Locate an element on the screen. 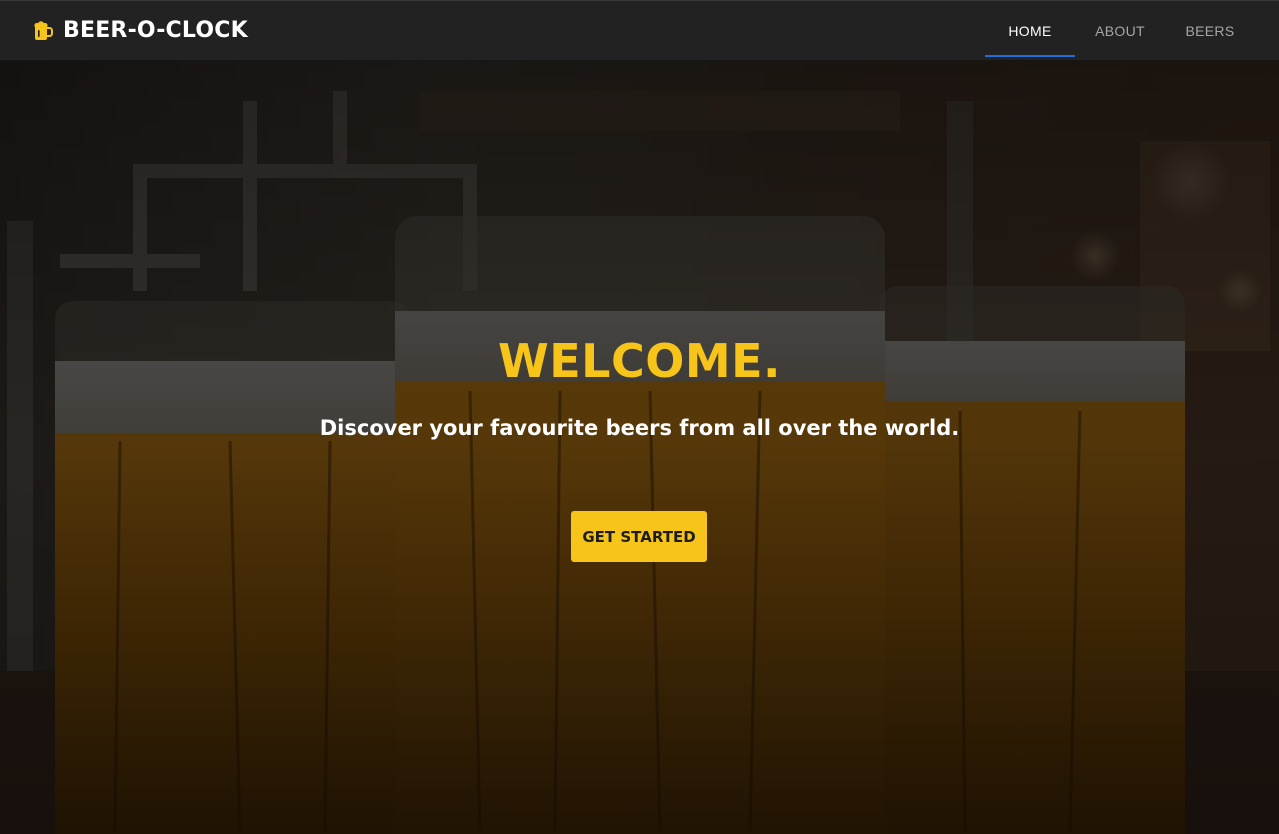 This screenshot has width=1279, height=834. nav-home: HOME is located at coordinates (1030, 30).